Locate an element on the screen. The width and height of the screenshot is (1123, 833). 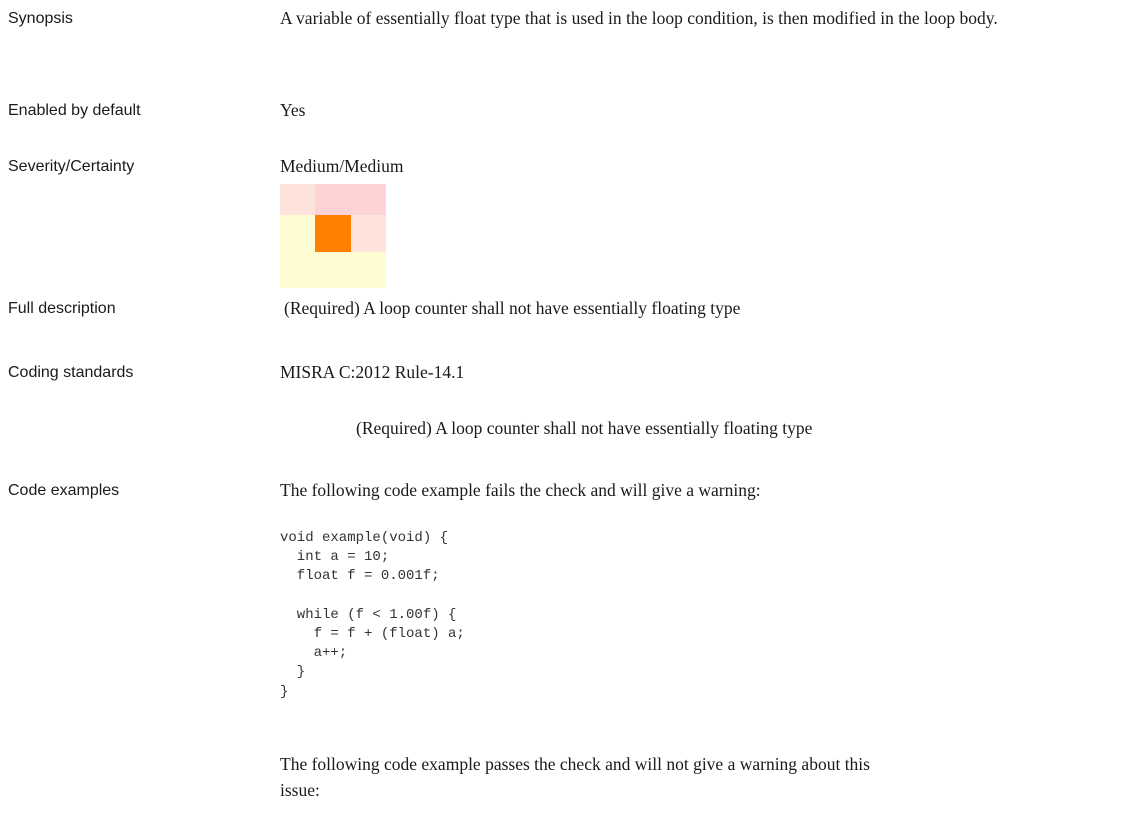
code-line: float f = 0.001f; is located at coordinates (360, 576).